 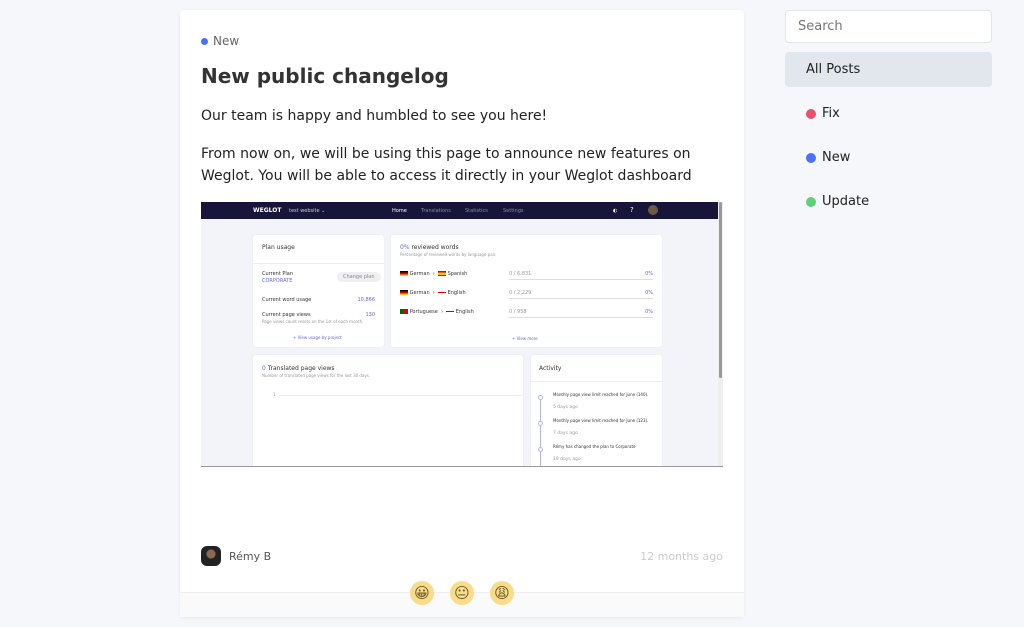 I want to click on value: 0, so click(x=264, y=368).